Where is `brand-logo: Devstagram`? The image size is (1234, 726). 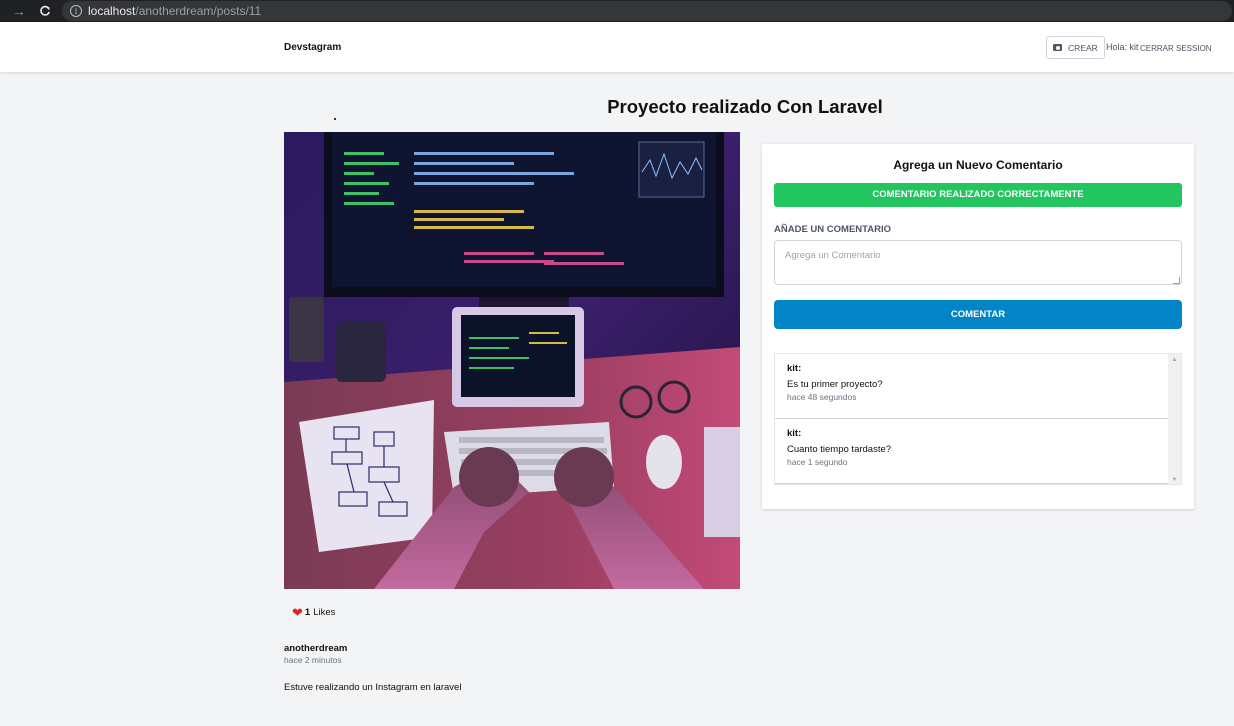 brand-logo: Devstagram is located at coordinates (312, 47).